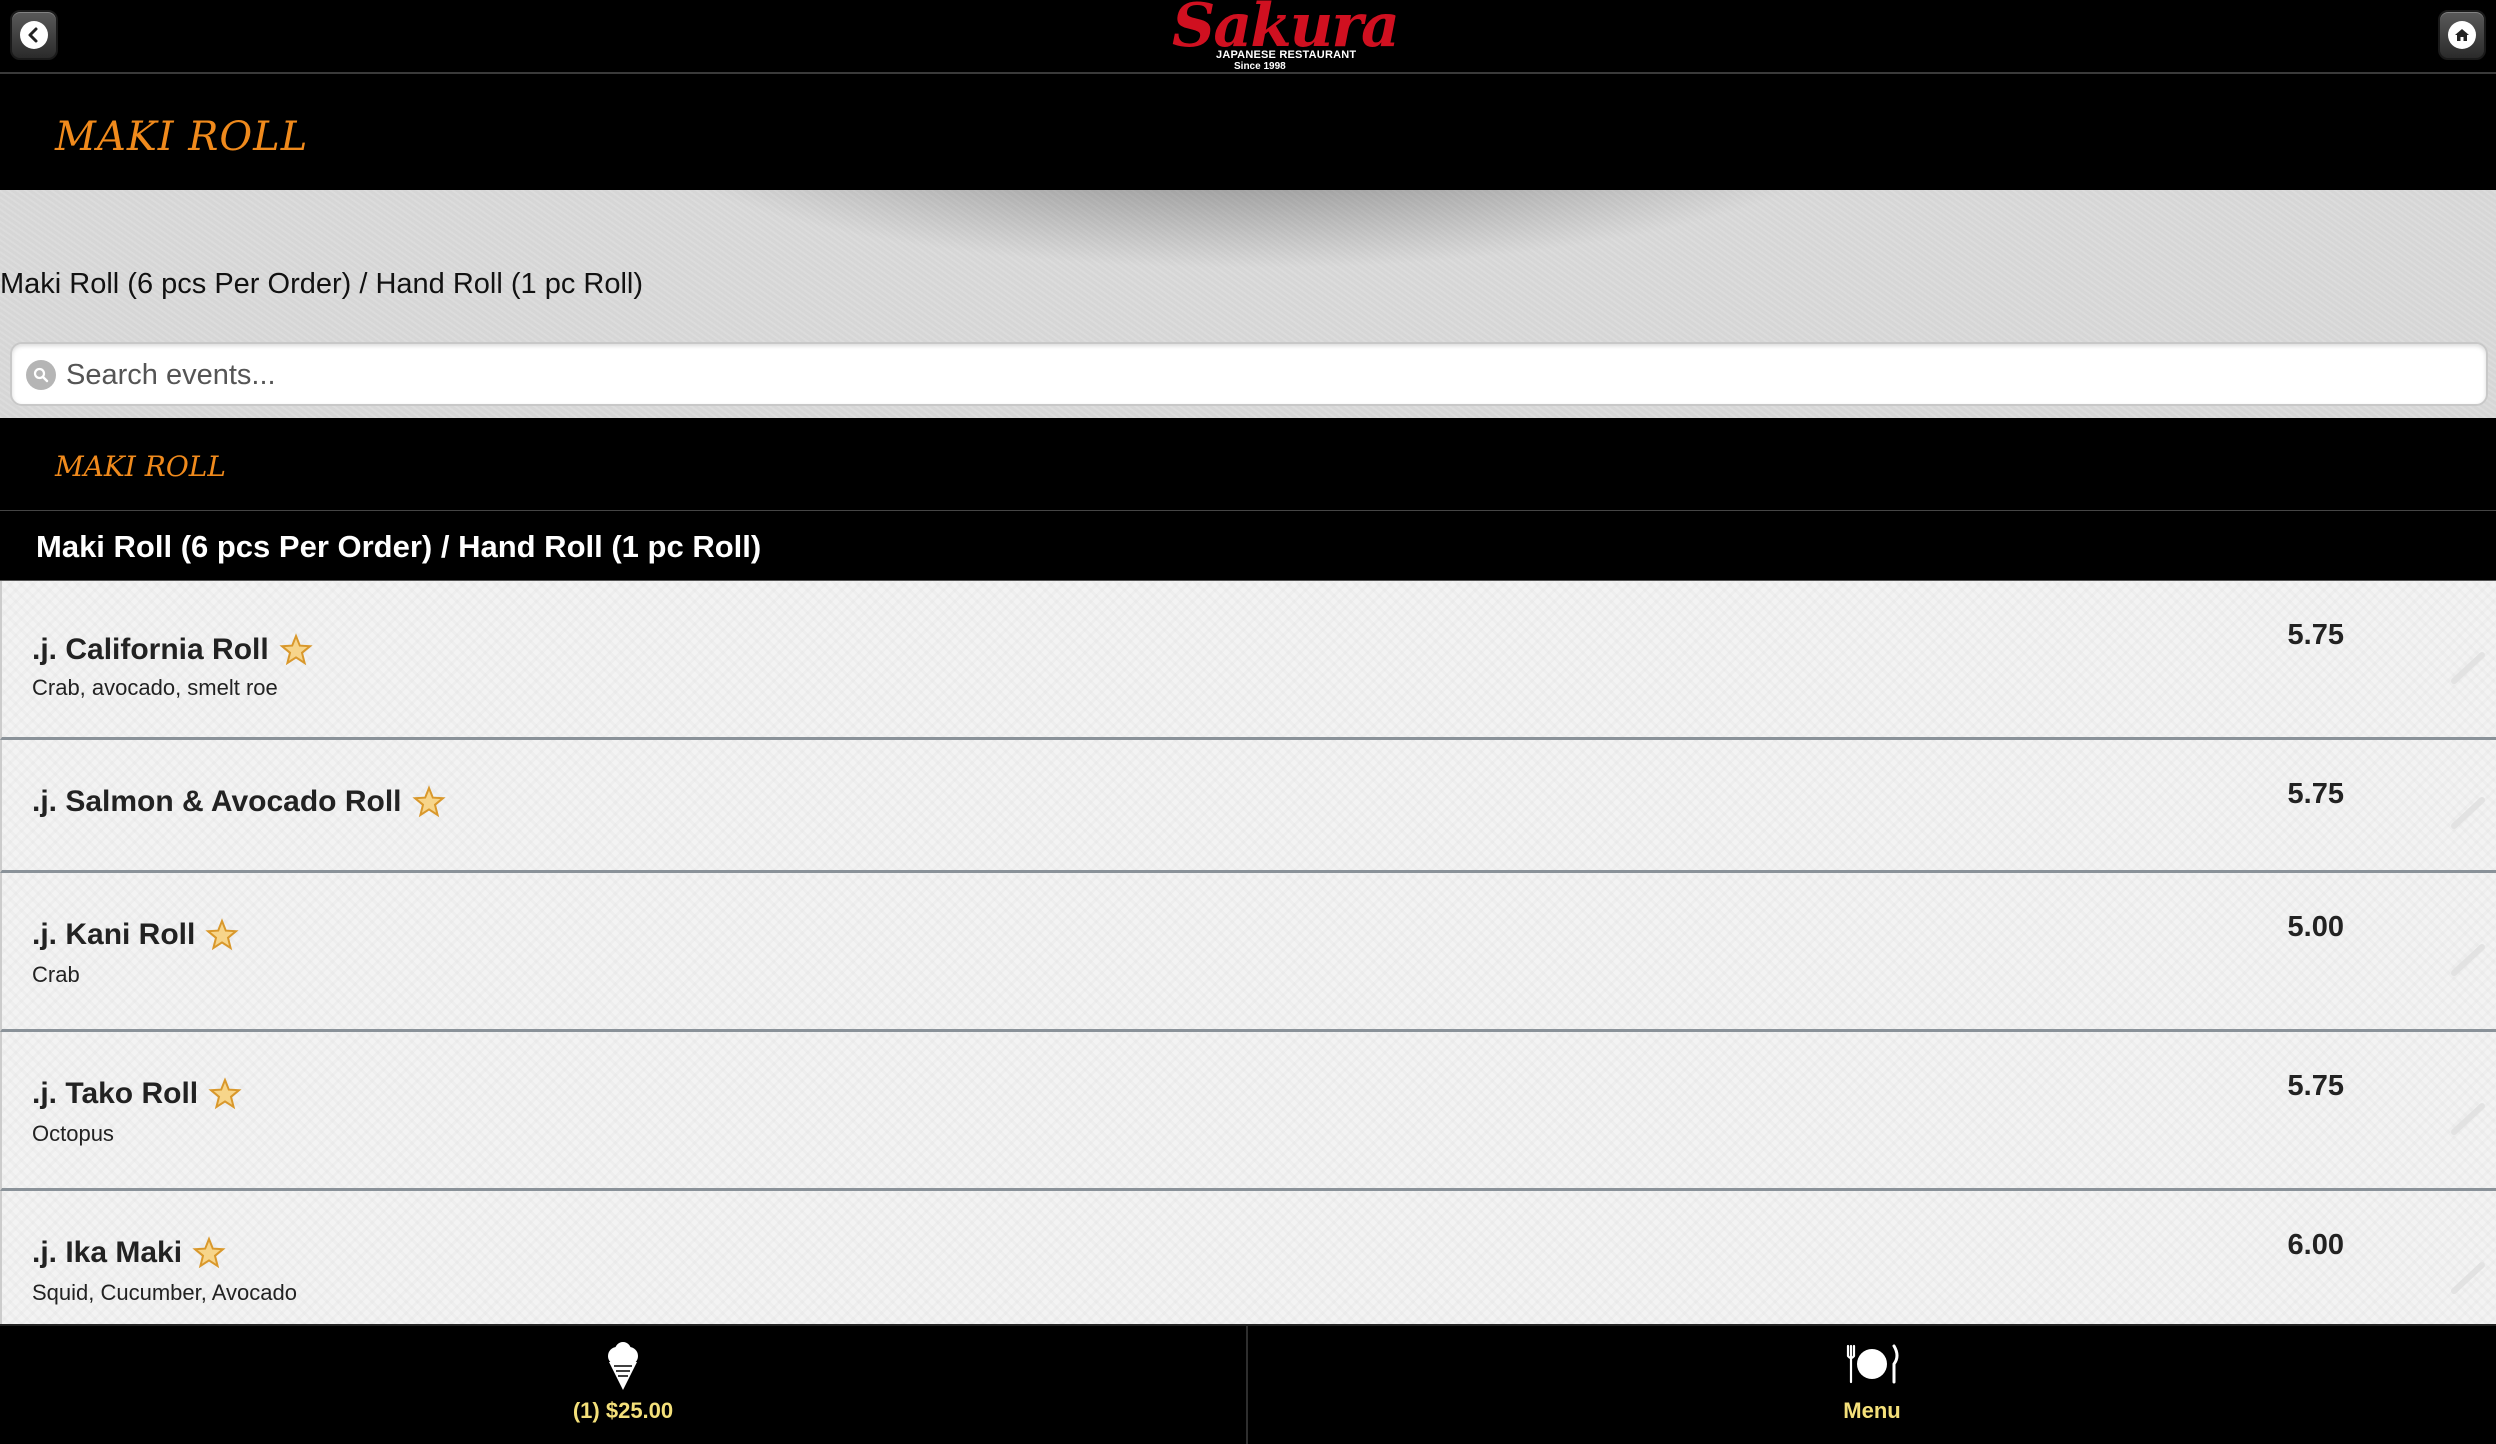 The image size is (2496, 1444). What do you see at coordinates (155, 687) in the screenshot?
I see `item-description: Crab, avocado, smelt roe` at bounding box center [155, 687].